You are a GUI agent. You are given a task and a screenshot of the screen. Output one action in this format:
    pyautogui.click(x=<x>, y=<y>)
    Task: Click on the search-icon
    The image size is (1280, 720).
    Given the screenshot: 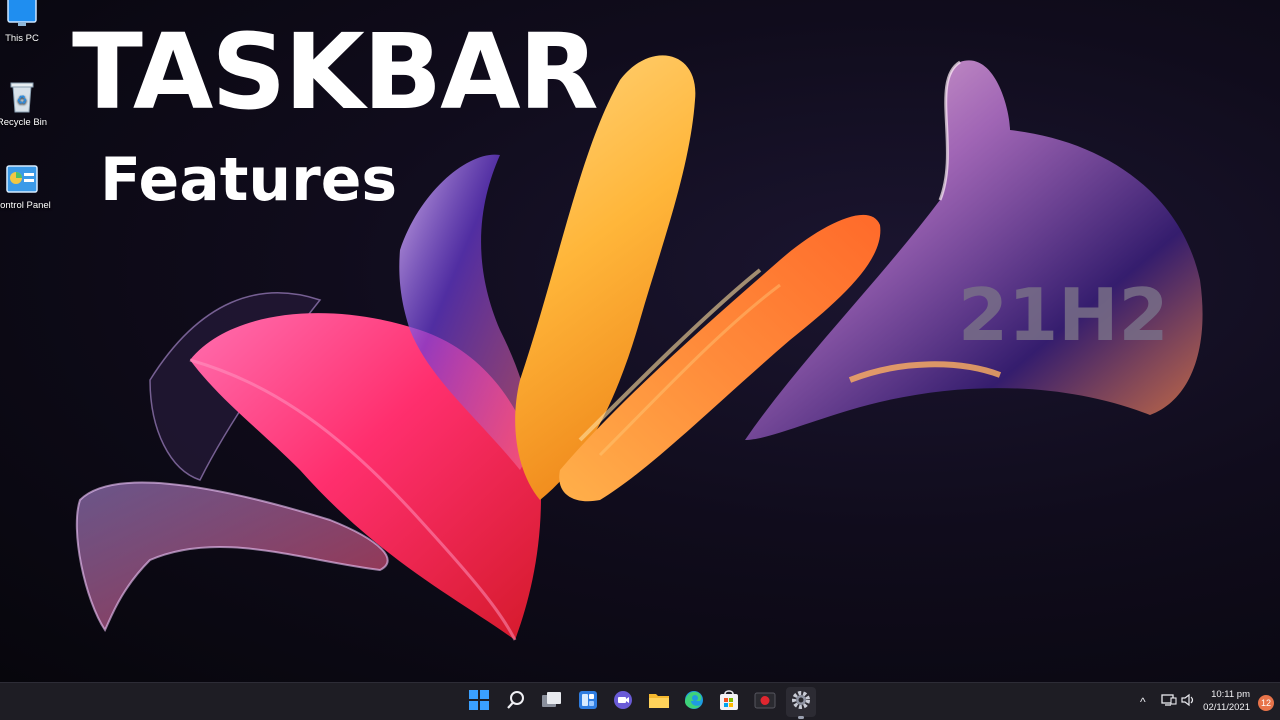 What is the action you would take?
    pyautogui.click(x=516, y=702)
    